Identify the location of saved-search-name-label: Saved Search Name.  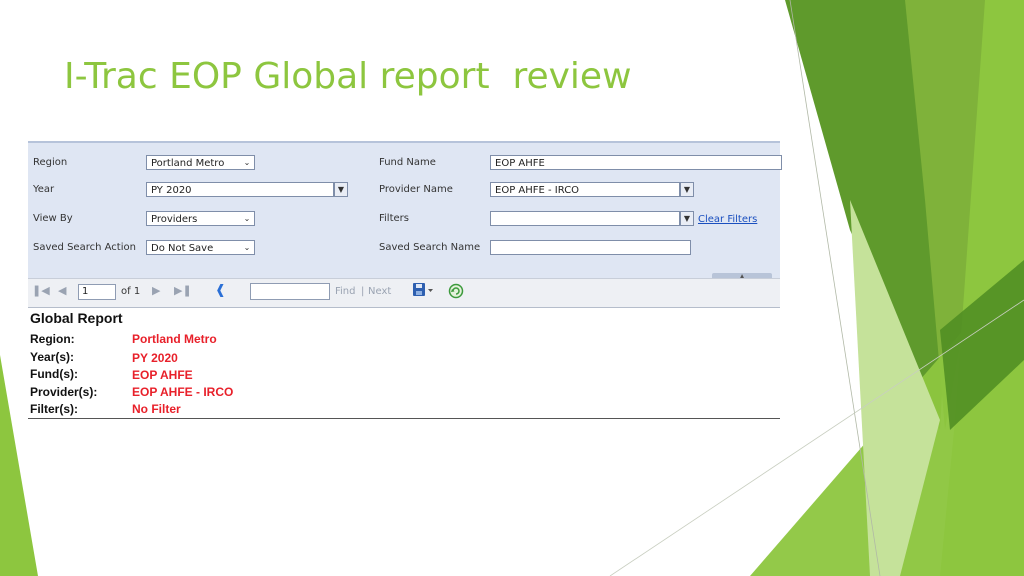
(430, 247).